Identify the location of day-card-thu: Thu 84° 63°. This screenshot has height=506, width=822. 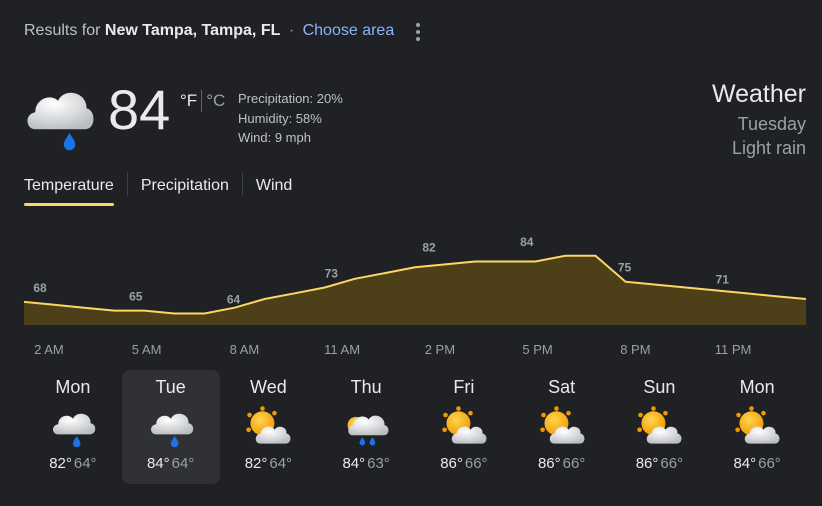
(366, 427).